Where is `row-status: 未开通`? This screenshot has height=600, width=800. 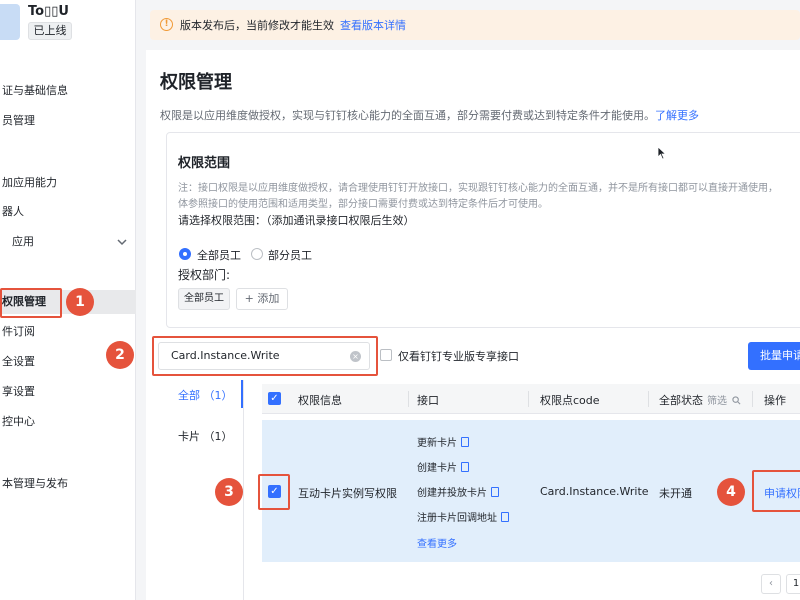
row-status: 未开通 is located at coordinates (675, 493).